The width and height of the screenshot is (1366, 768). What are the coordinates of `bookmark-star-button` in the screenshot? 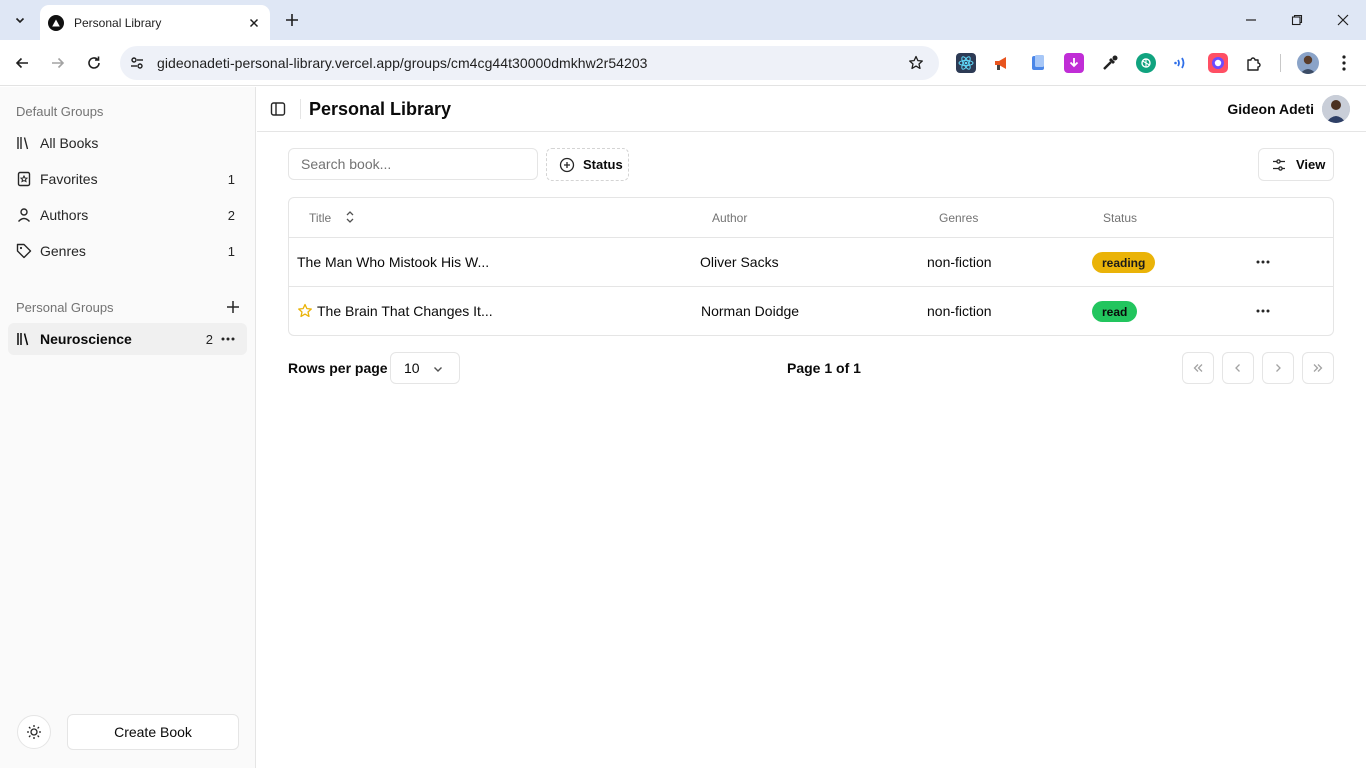 It's located at (916, 63).